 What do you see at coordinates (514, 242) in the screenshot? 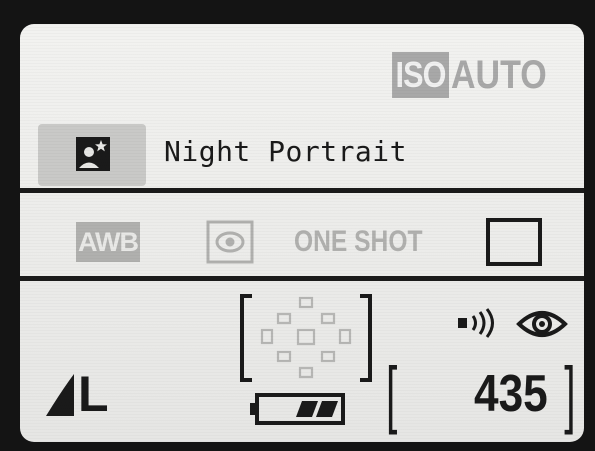
I see `single-shot-drive-icon` at bounding box center [514, 242].